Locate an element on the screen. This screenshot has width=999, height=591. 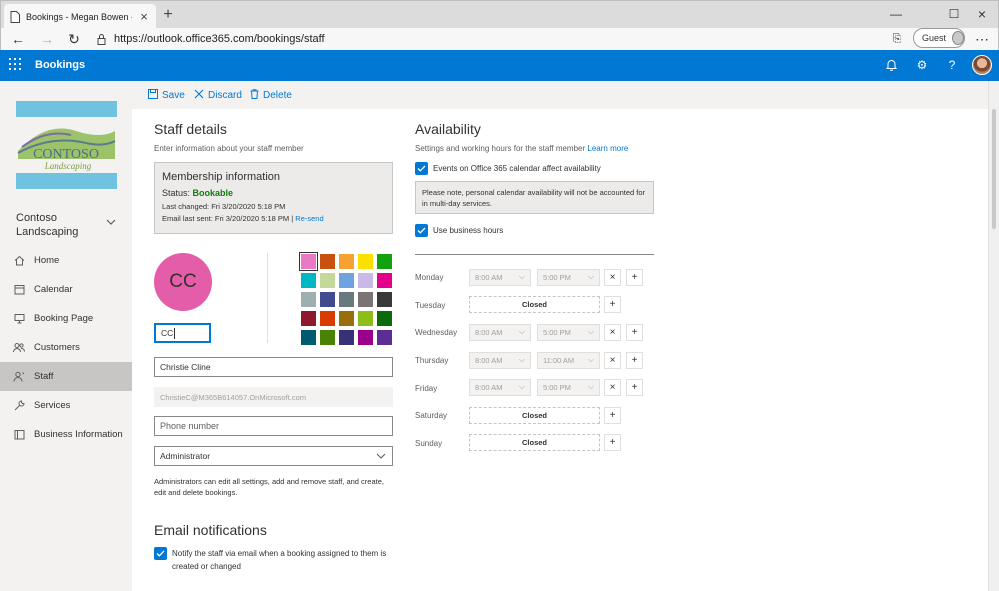
user-avatar is located at coordinates (982, 65).